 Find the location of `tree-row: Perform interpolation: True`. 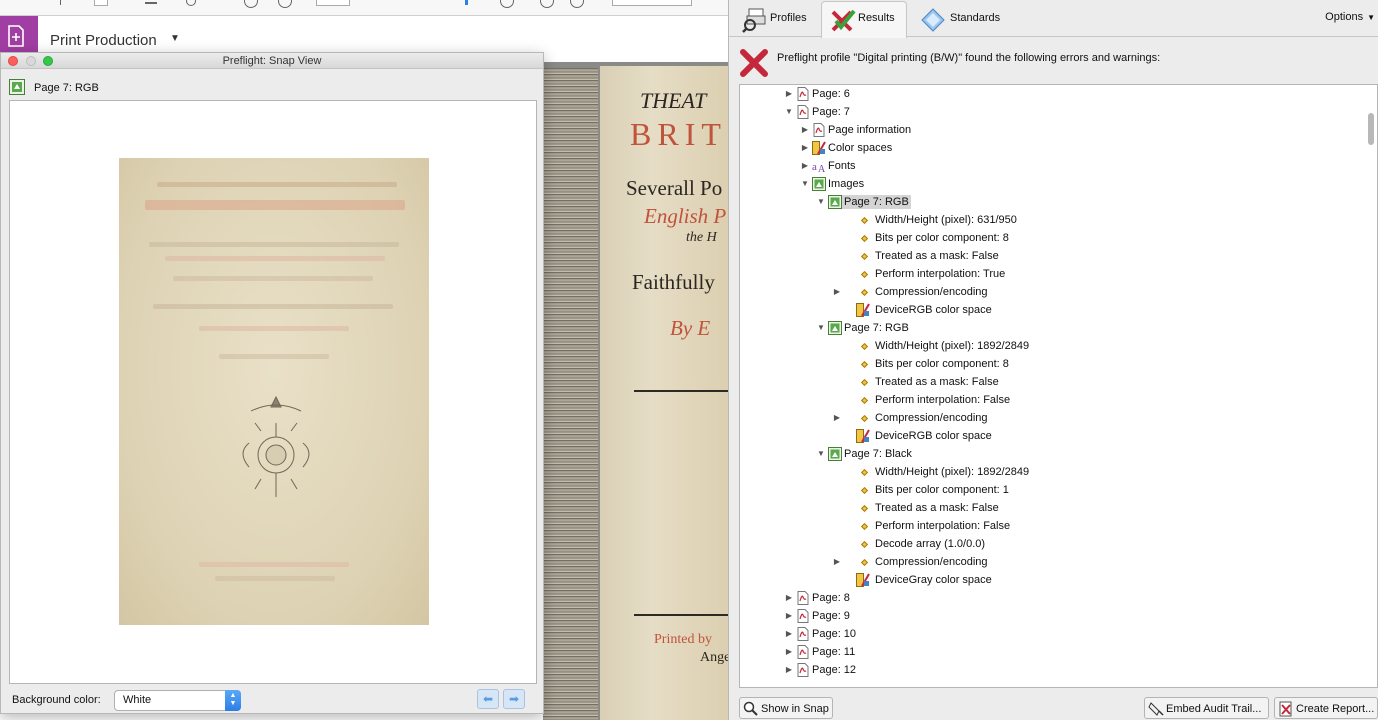

tree-row: Perform interpolation: True is located at coordinates (1050, 274).